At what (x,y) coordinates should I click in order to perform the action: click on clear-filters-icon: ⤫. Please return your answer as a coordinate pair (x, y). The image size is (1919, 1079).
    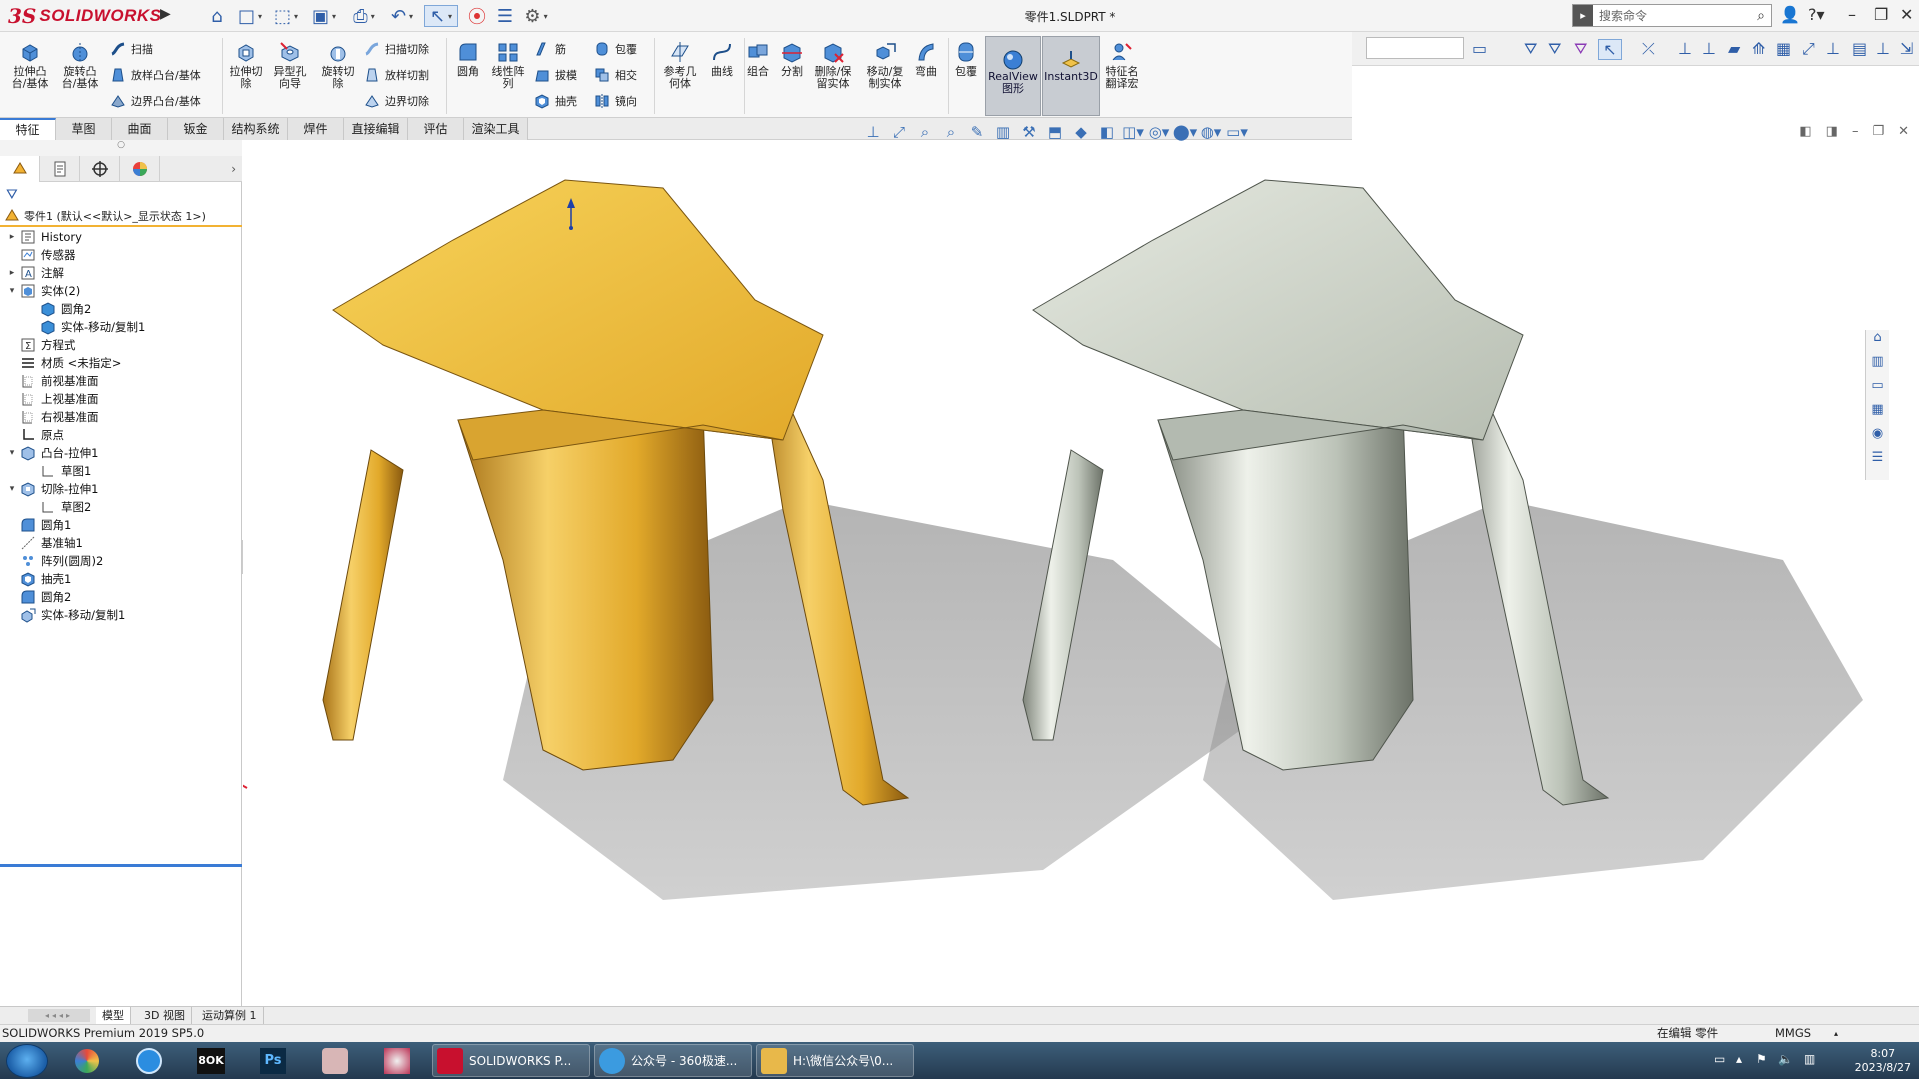
    Looking at the image, I should click on (1648, 49).